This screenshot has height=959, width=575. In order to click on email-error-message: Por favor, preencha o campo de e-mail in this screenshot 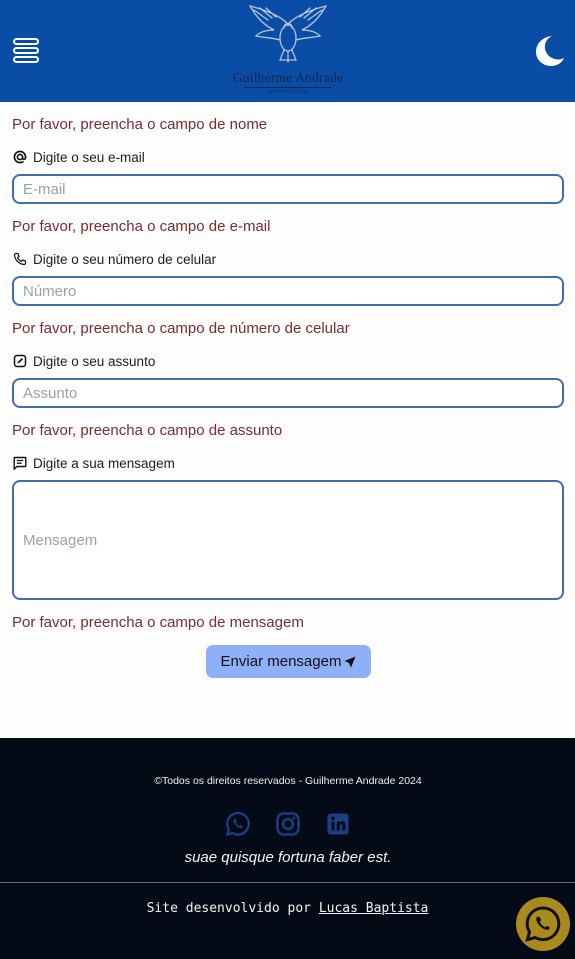, I will do `click(141, 226)`.